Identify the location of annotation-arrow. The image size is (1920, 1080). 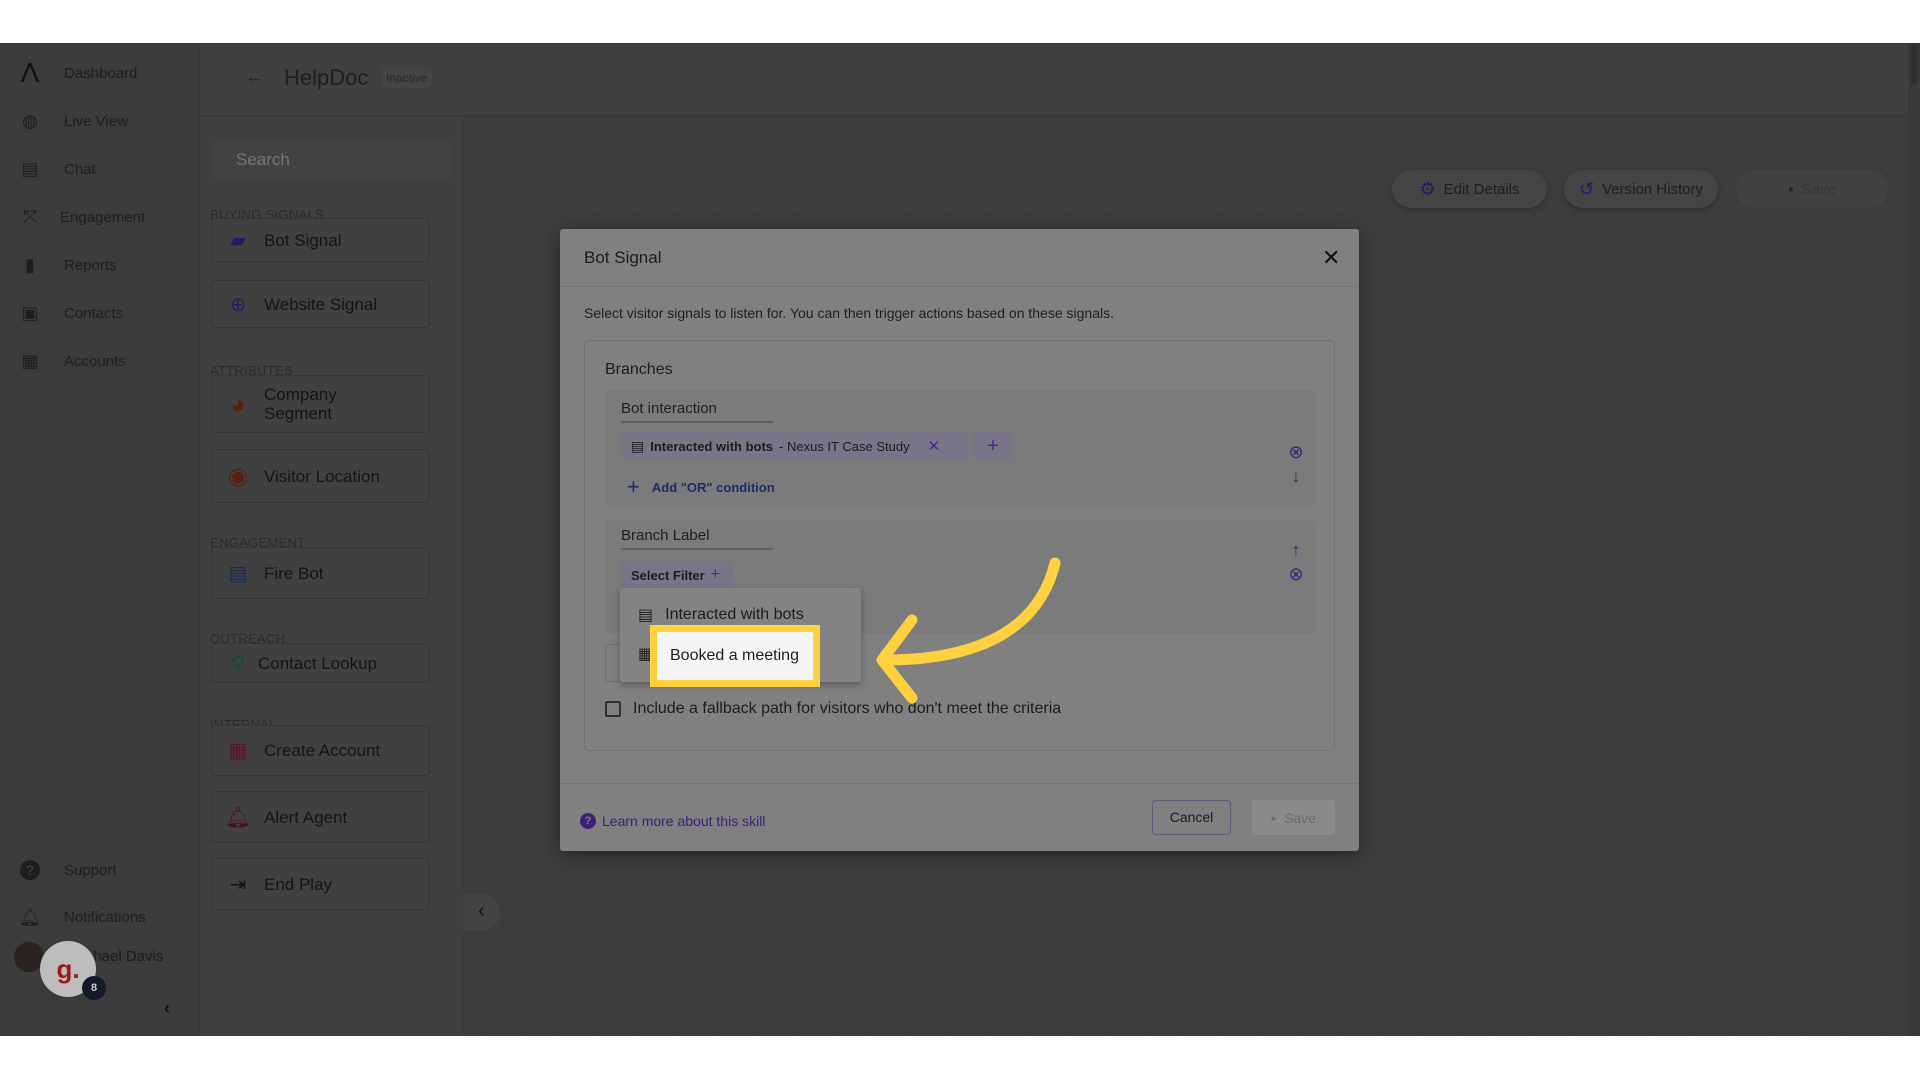
(968, 630).